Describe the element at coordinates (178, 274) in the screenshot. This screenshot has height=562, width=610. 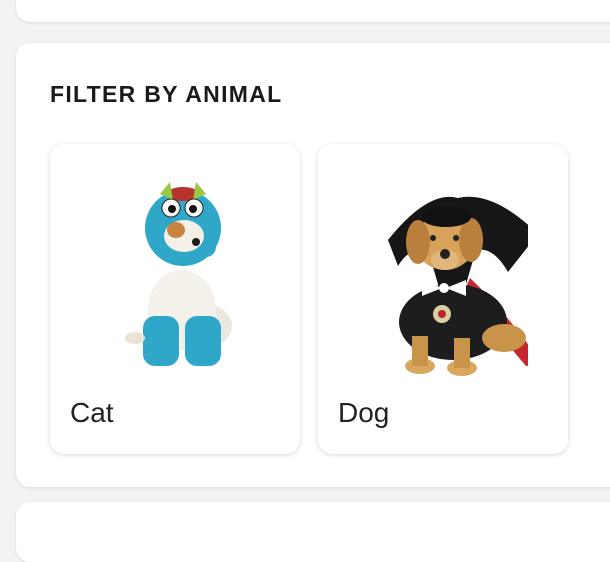
I see `cat-costume-image` at that location.